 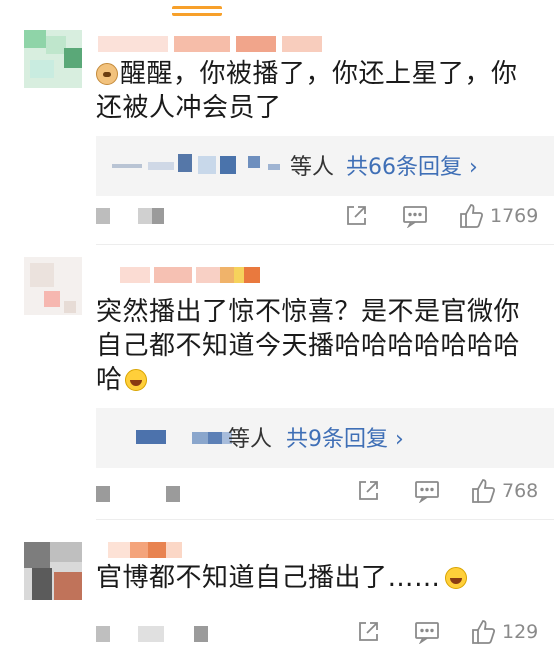 What do you see at coordinates (520, 491) in the screenshot?
I see `like-count: 768` at bounding box center [520, 491].